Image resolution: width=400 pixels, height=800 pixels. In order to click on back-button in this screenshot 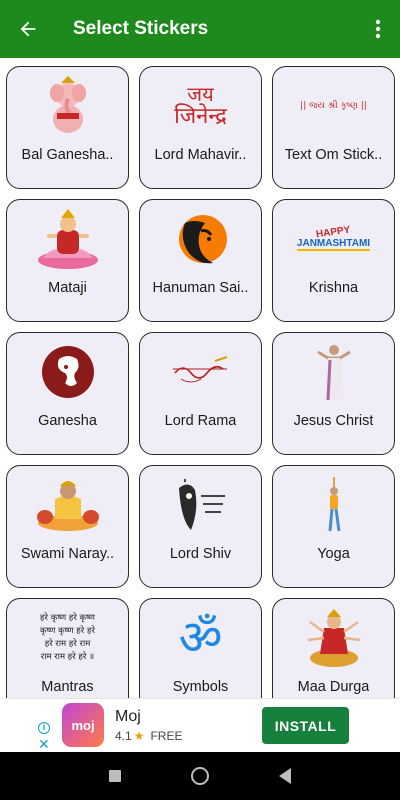, I will do `click(28, 29)`.